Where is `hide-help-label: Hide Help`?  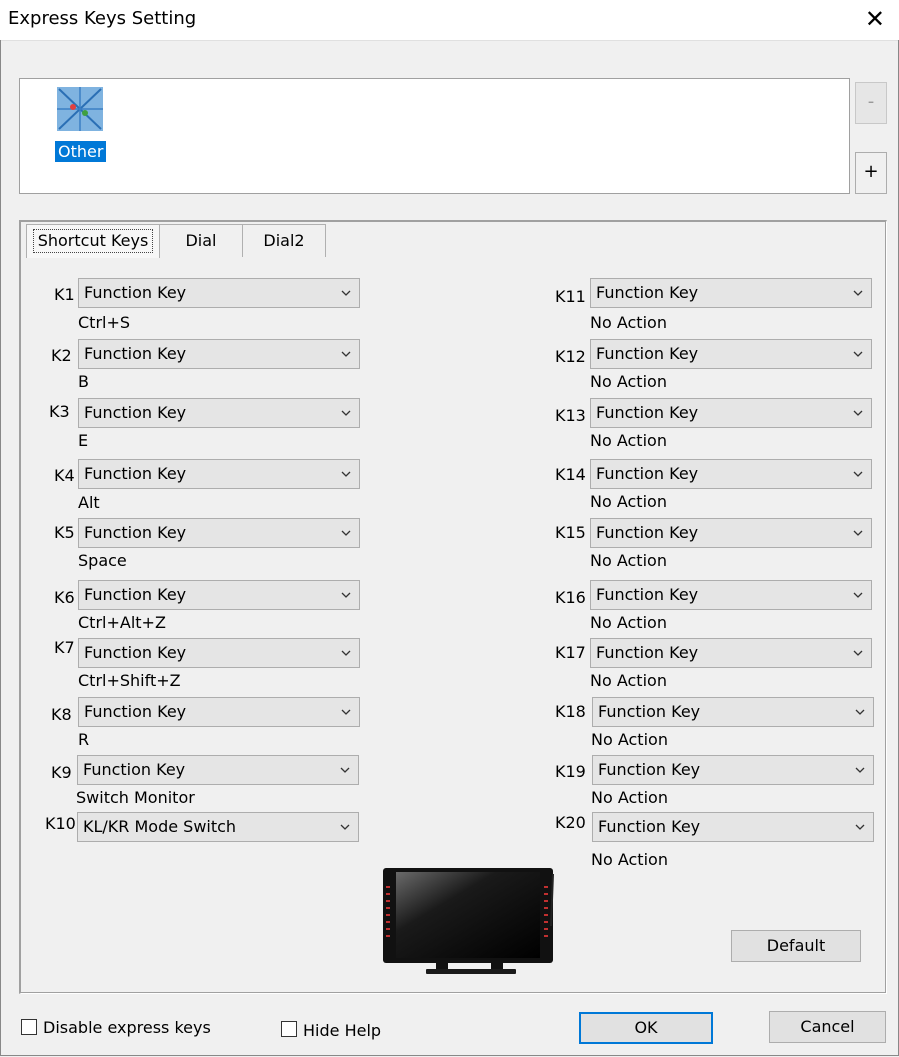 hide-help-label: Hide Help is located at coordinates (342, 1030).